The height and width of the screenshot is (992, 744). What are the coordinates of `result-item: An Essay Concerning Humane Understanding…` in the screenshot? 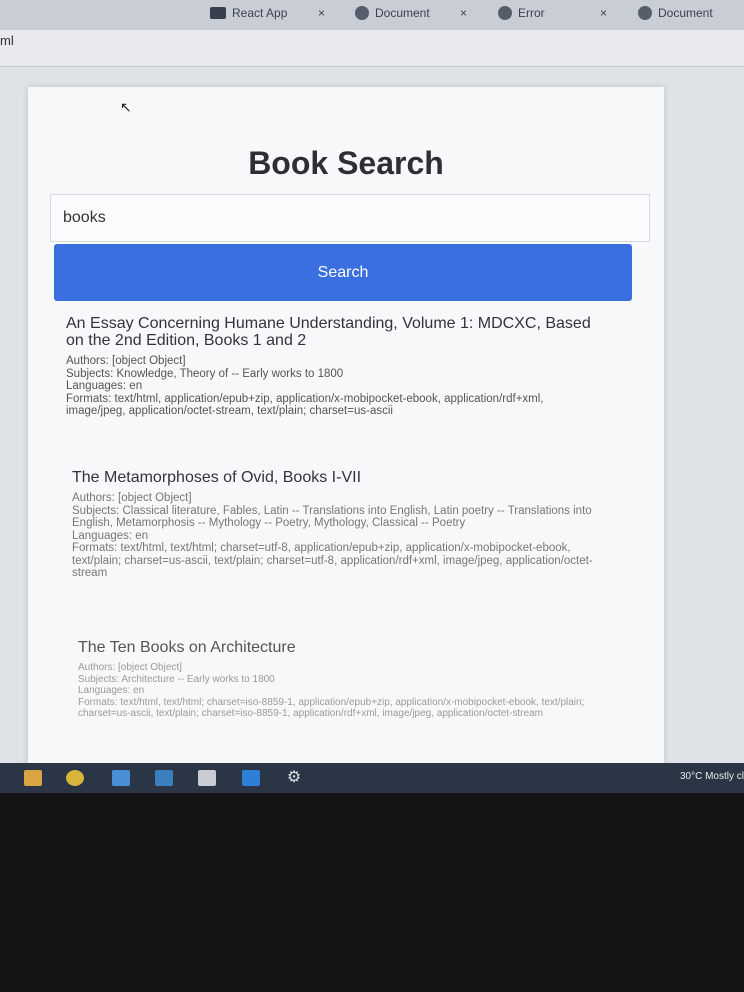 It's located at (336, 366).